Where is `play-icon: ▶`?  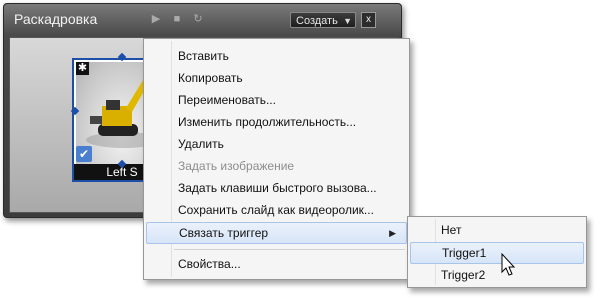 play-icon: ▶ is located at coordinates (156, 19).